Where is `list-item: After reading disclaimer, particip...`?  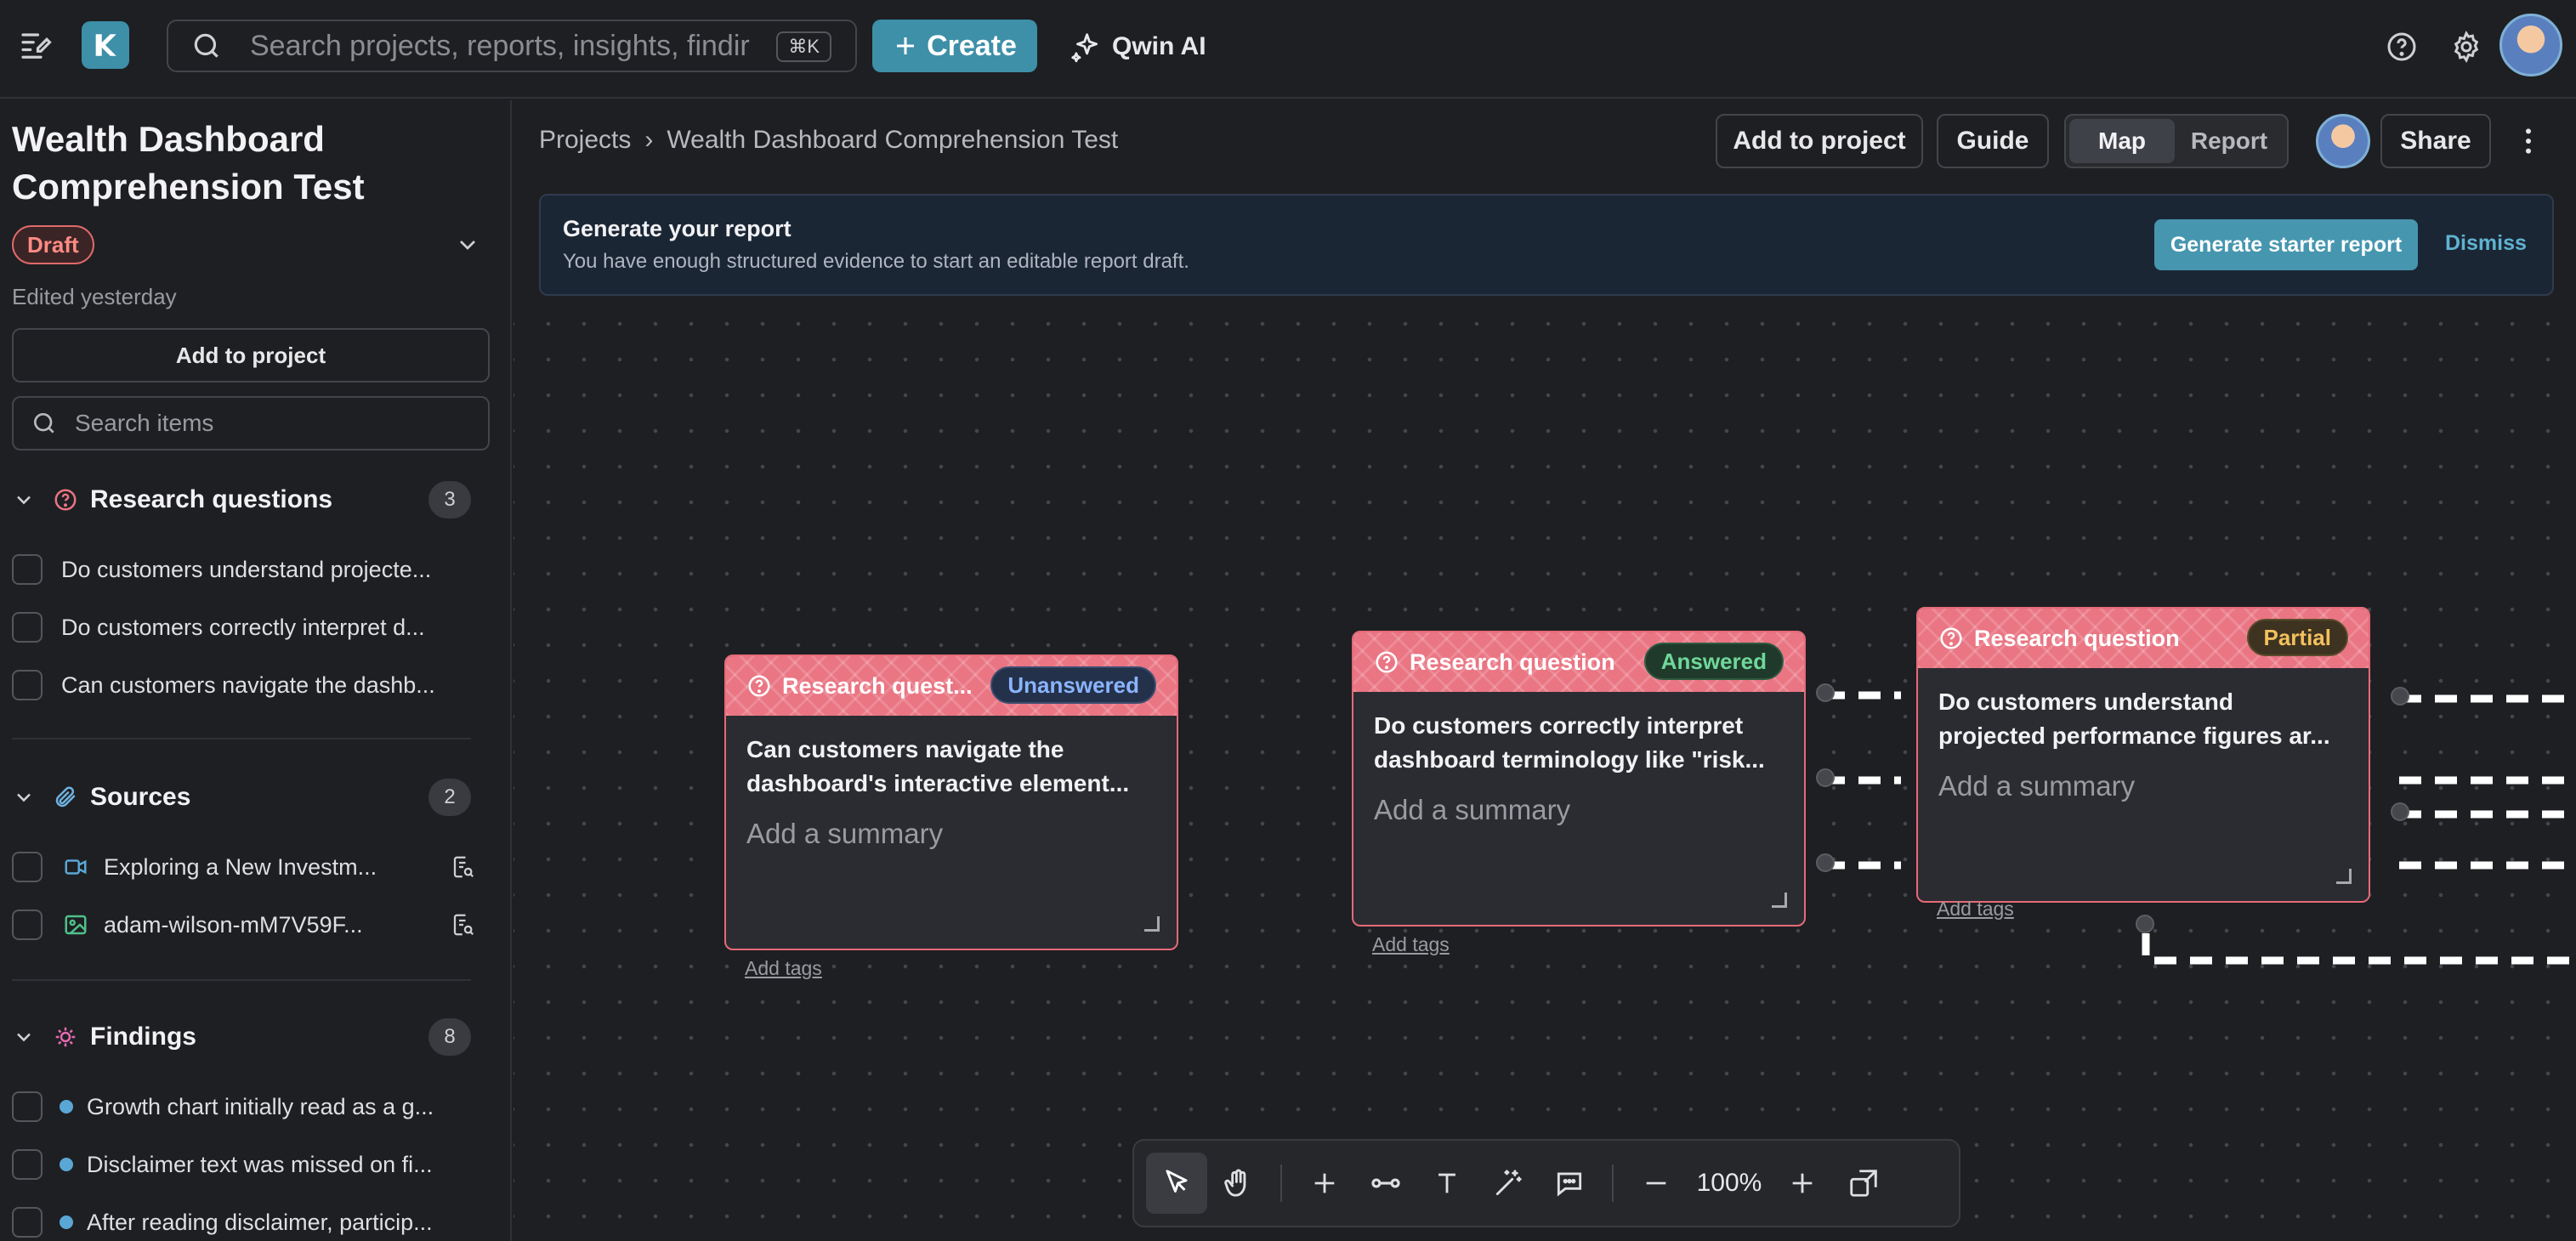
list-item: After reading disclaimer, particip... is located at coordinates (238, 1219).